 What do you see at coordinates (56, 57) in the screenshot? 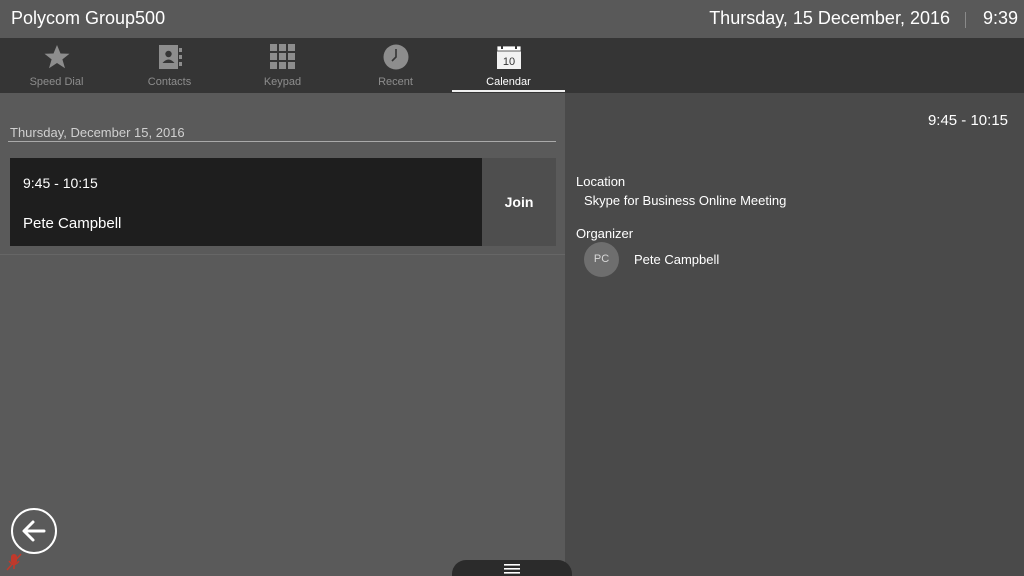
I see `star-icon` at bounding box center [56, 57].